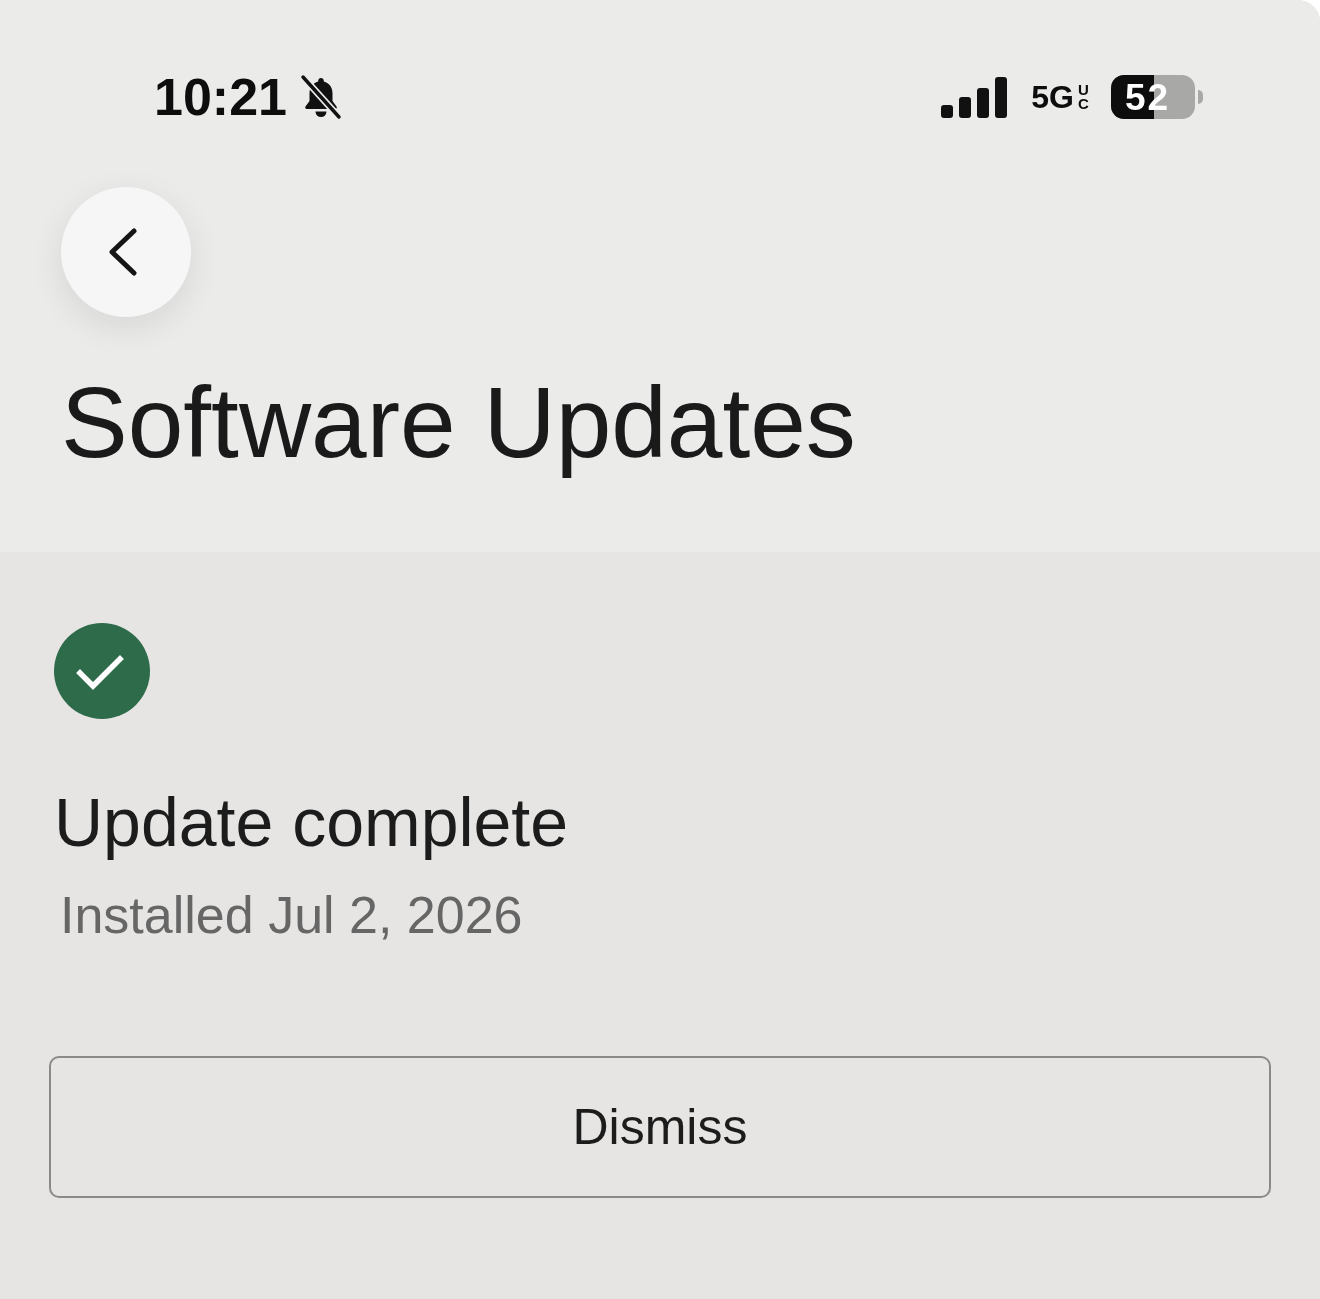 Image resolution: width=1320 pixels, height=1299 pixels. Describe the element at coordinates (220, 97) in the screenshot. I see `clock-time: 10:21` at that location.